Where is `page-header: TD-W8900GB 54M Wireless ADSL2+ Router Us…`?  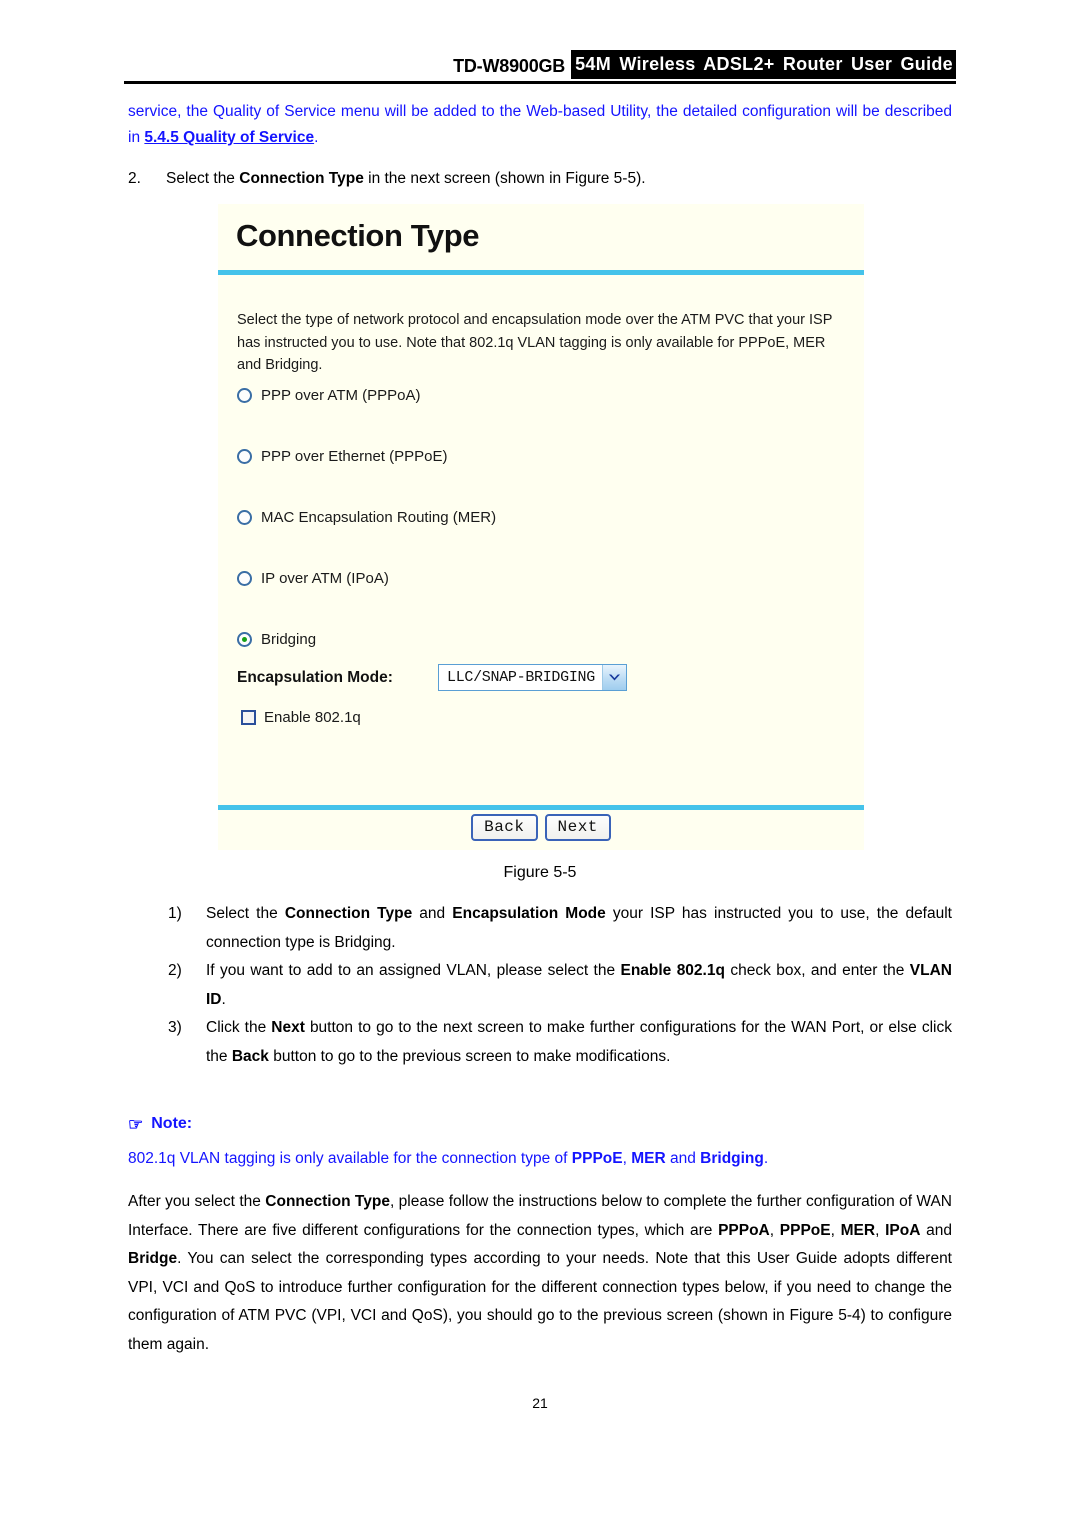 page-header: TD-W8900GB 54M Wireless ADSL2+ Router Us… is located at coordinates (540, 67).